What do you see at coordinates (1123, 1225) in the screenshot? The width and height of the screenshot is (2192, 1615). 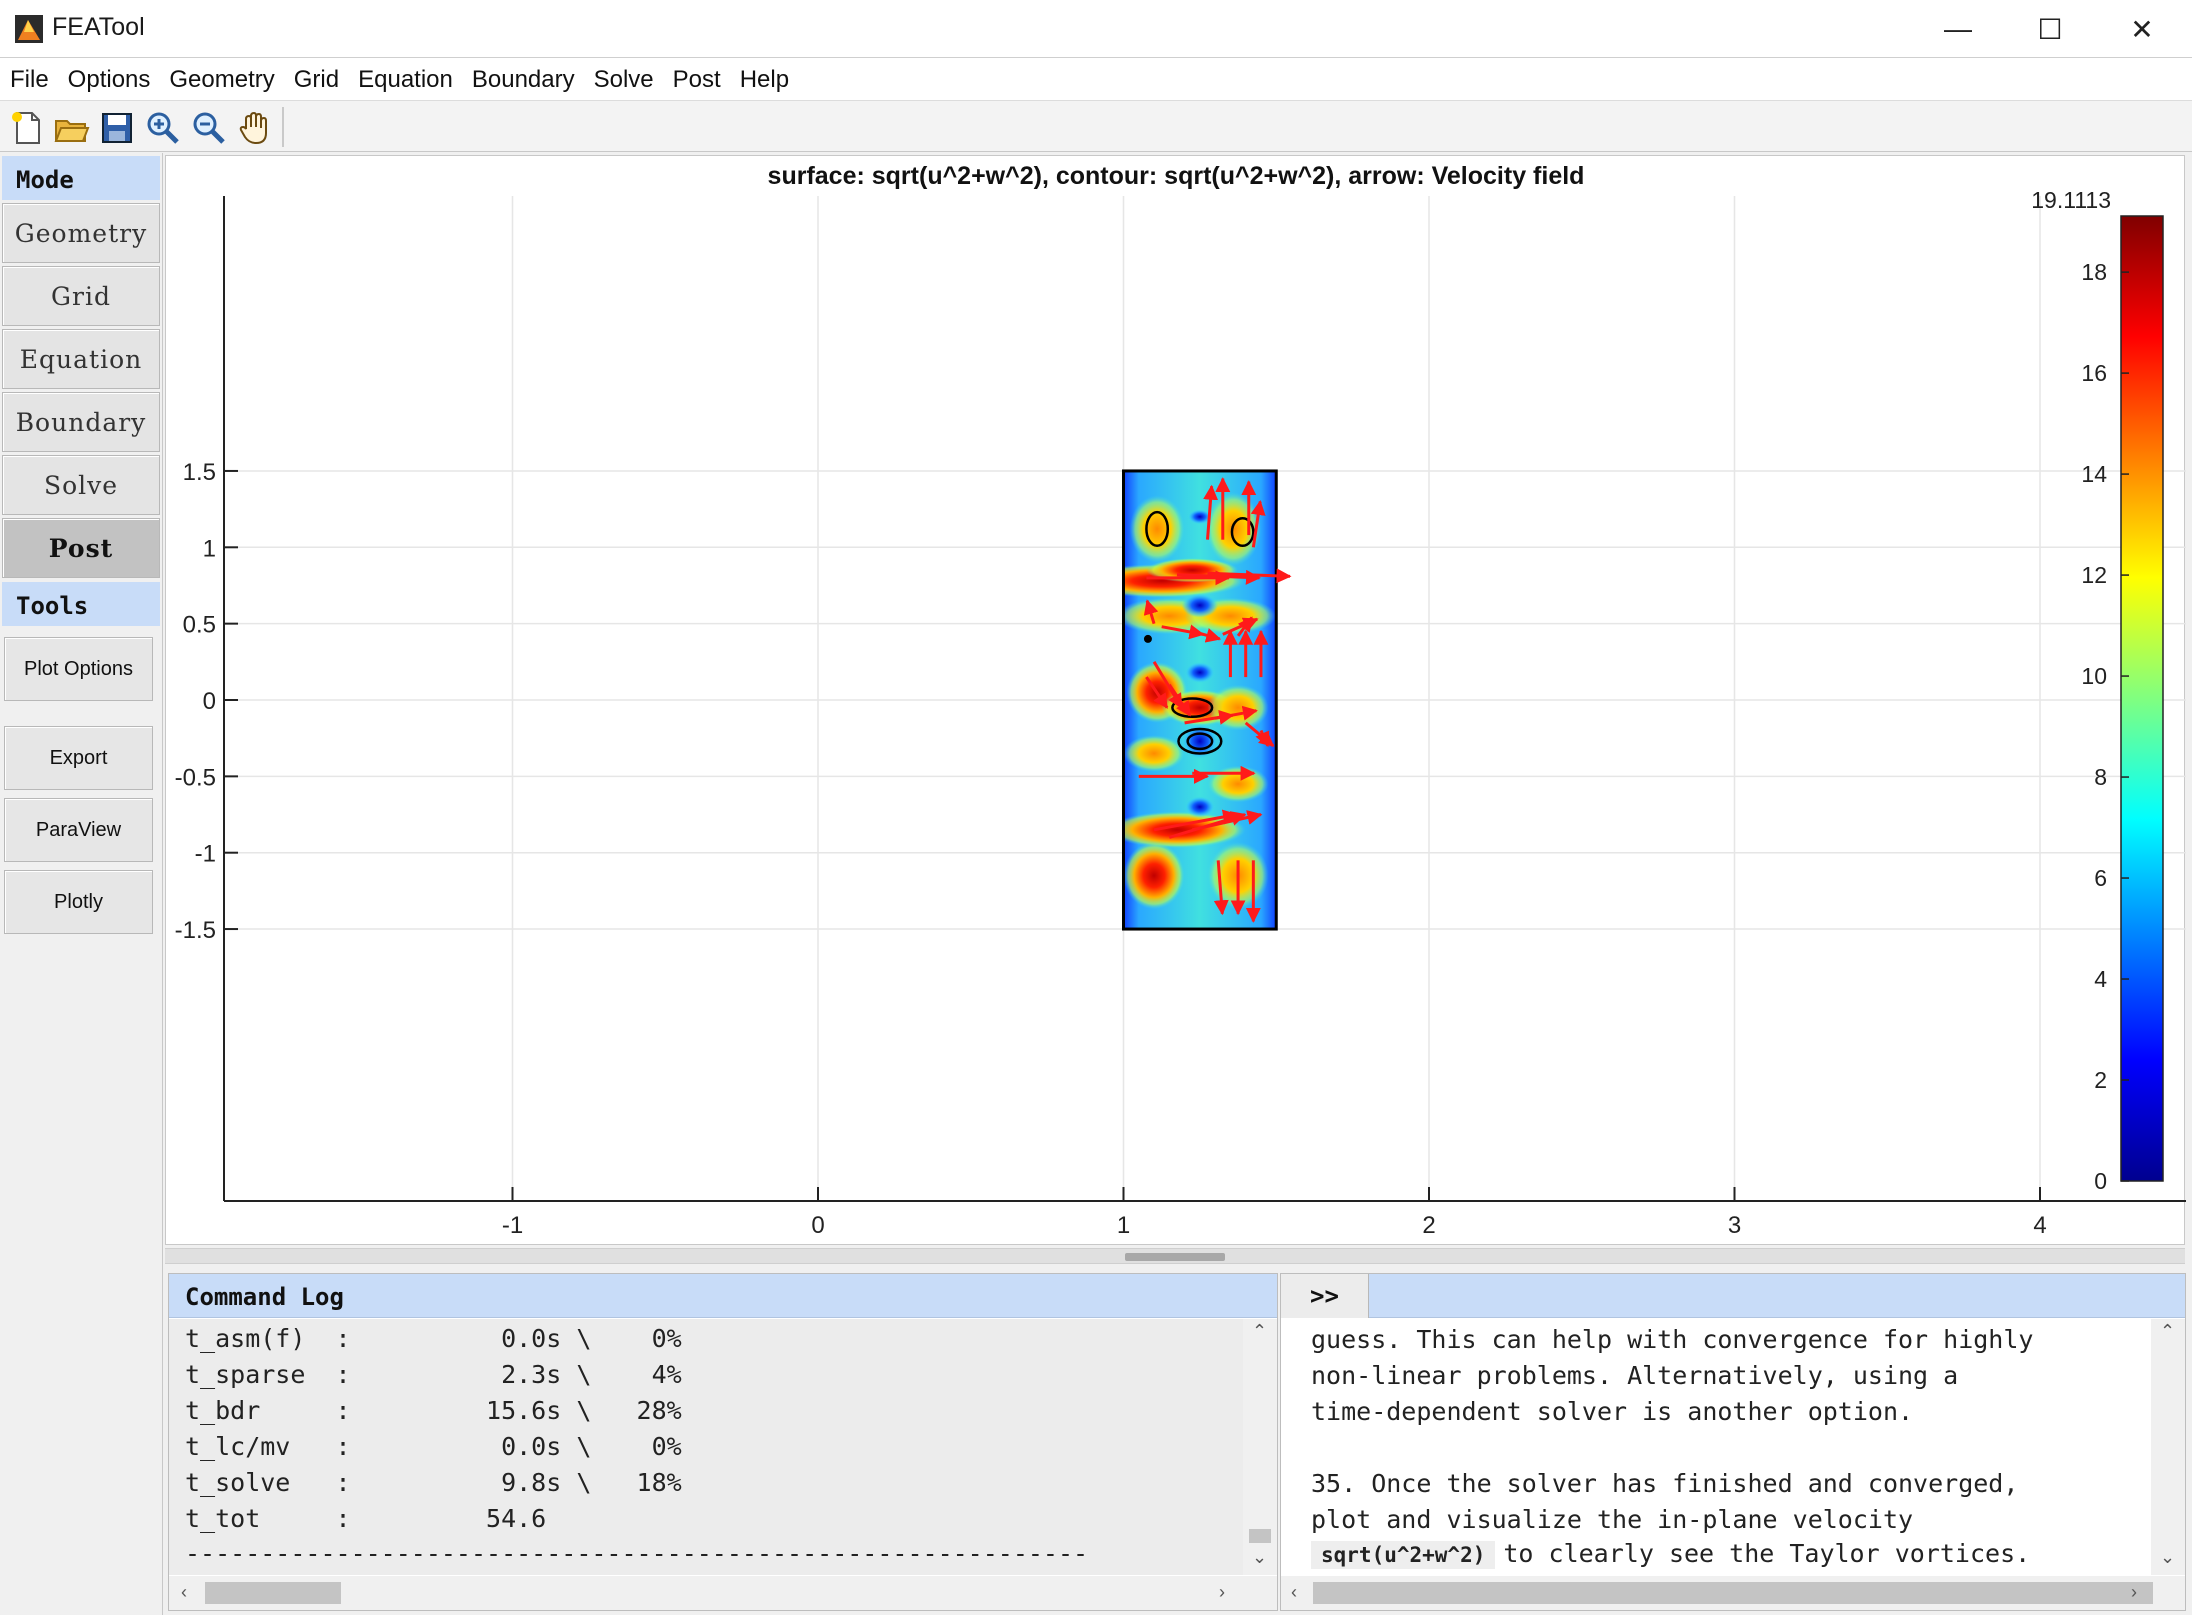 I see `x-tick-label: 1` at bounding box center [1123, 1225].